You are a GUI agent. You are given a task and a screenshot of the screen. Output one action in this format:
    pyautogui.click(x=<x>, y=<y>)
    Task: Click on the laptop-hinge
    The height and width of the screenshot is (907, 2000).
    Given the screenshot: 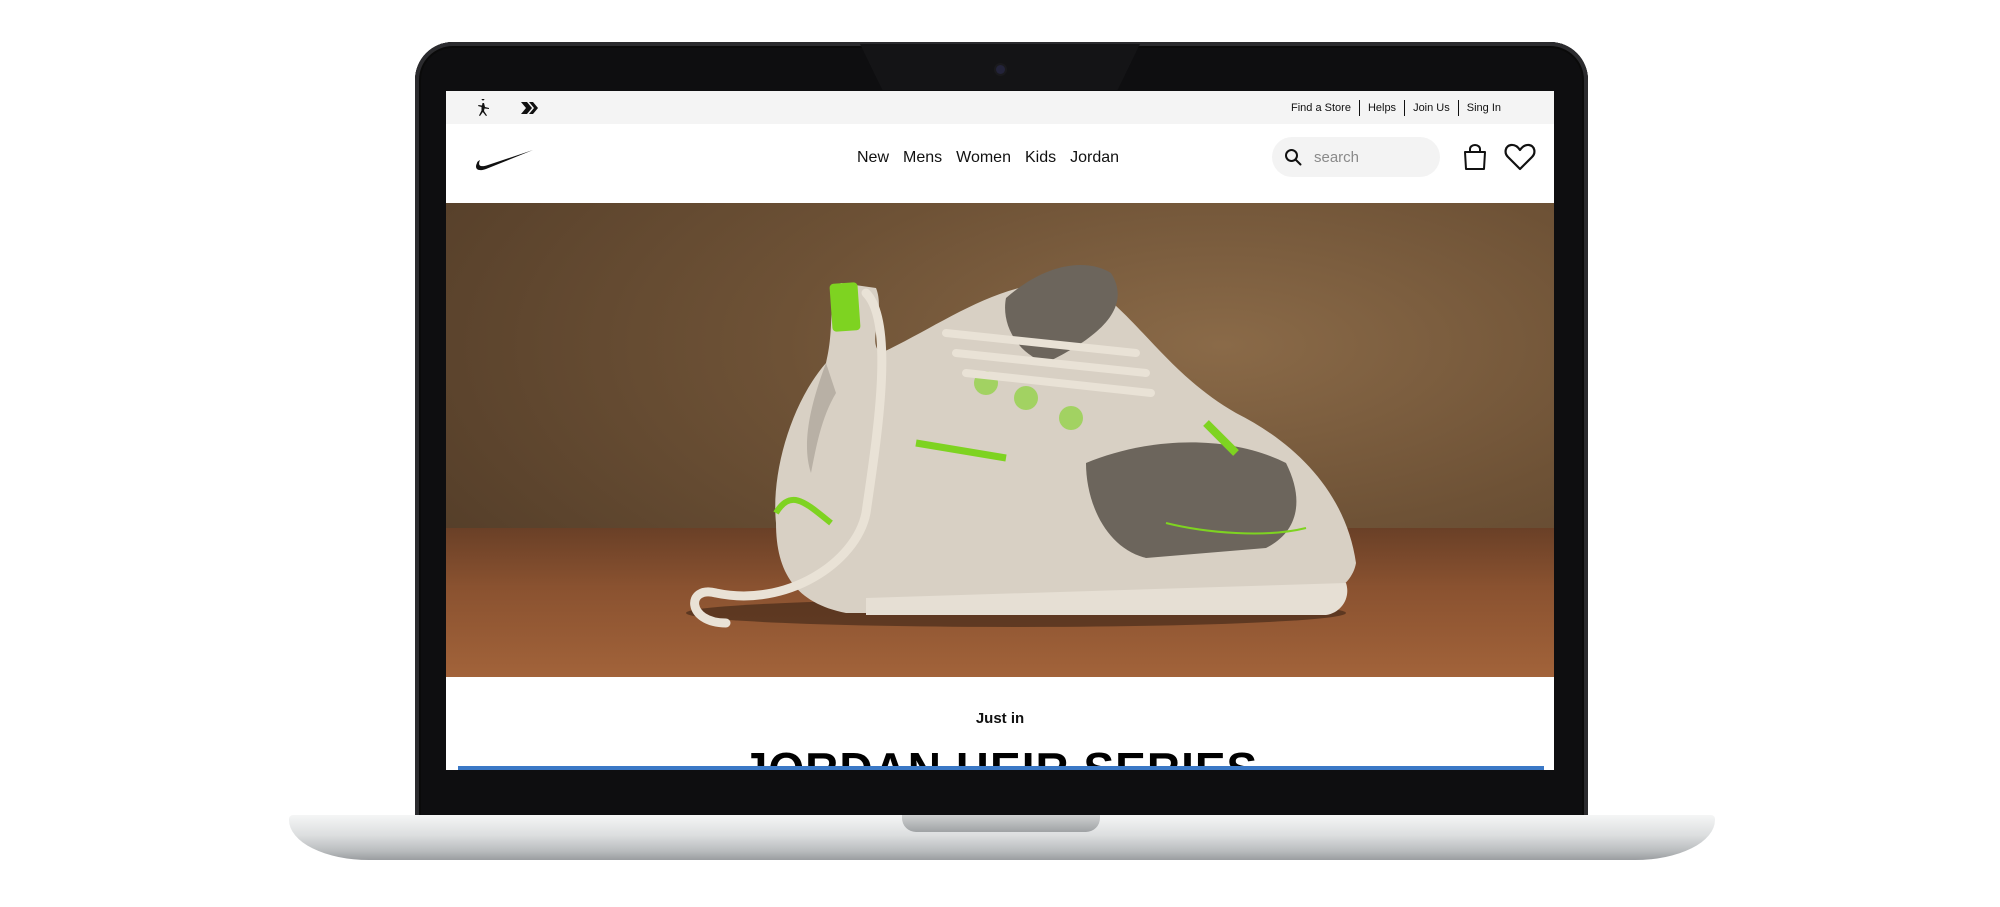 What is the action you would take?
    pyautogui.click(x=1001, y=823)
    